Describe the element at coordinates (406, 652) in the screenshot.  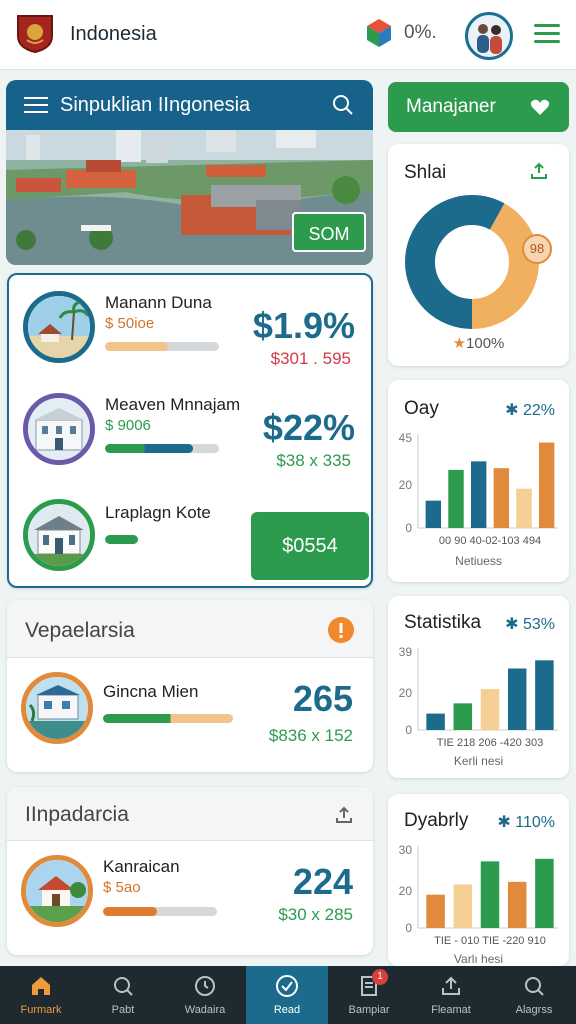
I see `y-tick-label: 39` at that location.